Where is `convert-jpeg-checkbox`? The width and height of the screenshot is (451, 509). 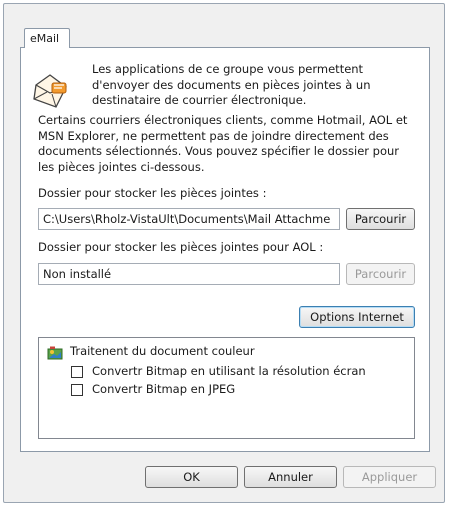 convert-jpeg-checkbox is located at coordinates (77, 390).